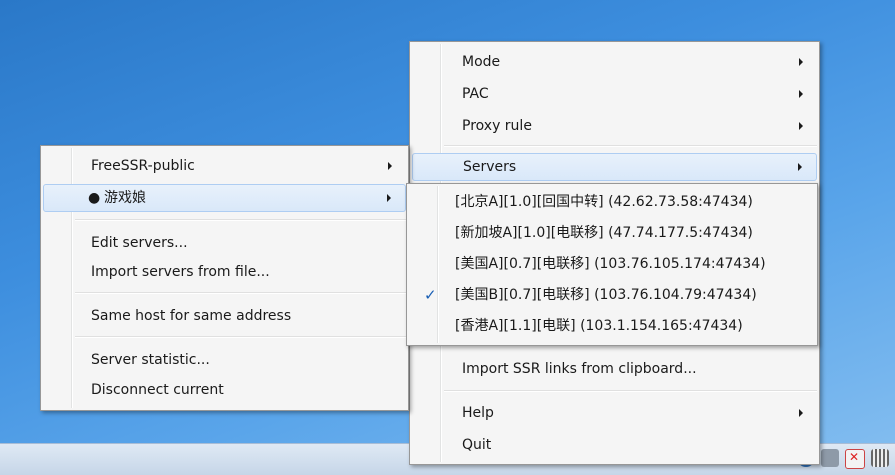 The width and height of the screenshot is (895, 475). What do you see at coordinates (475, 94) in the screenshot?
I see `menu-item-label: PAC` at bounding box center [475, 94].